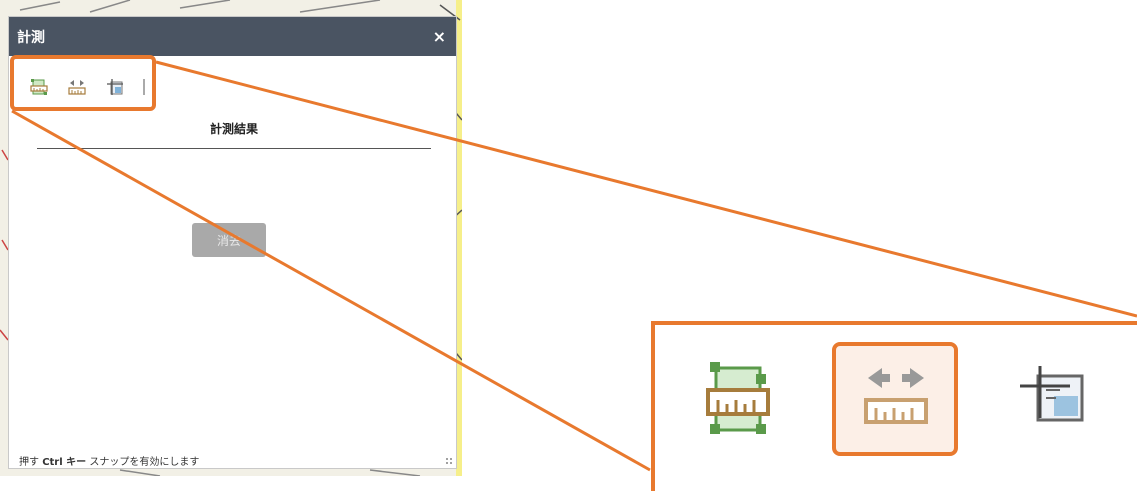 This screenshot has width=1137, height=491. I want to click on zoom-area-measure, so click(738, 402).